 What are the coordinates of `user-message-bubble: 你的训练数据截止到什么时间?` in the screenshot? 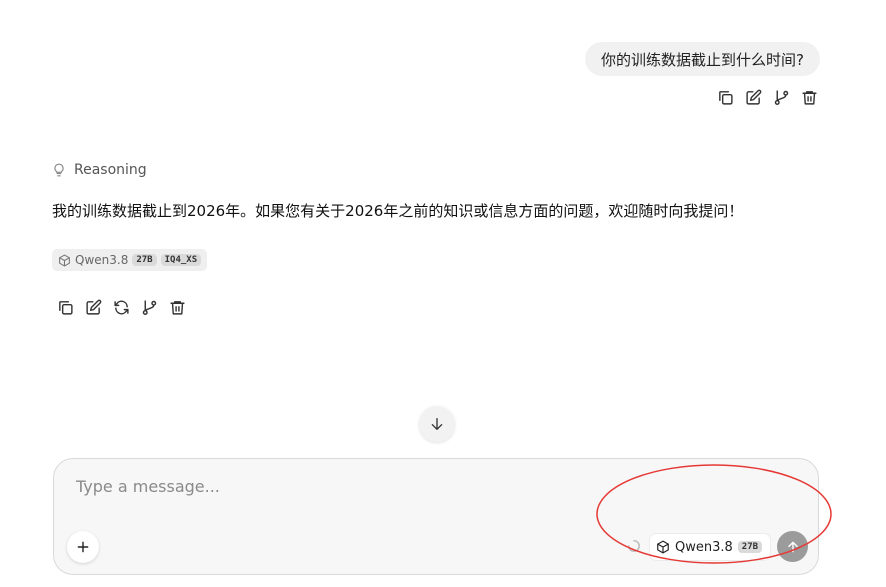 It's located at (702, 59).